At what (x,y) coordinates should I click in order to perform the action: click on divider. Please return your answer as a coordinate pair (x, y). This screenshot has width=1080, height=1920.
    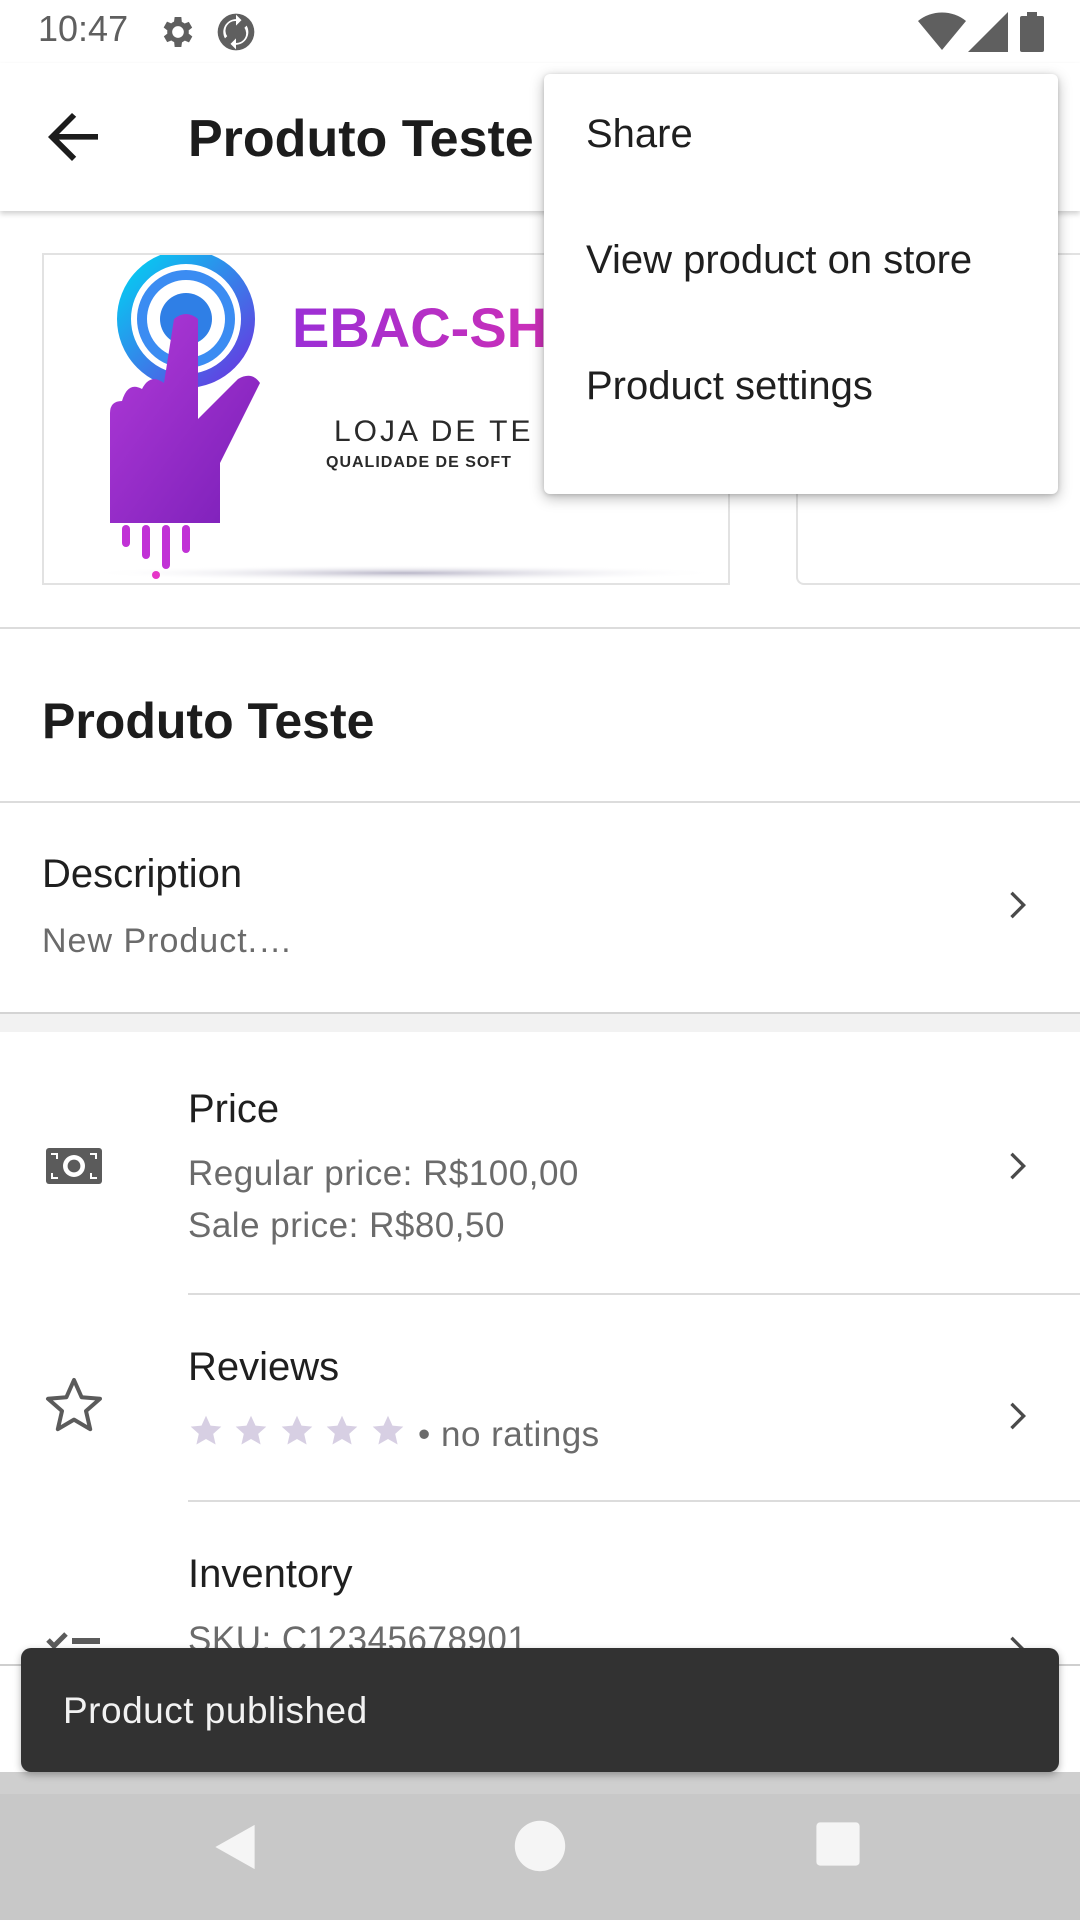
    Looking at the image, I should click on (540, 628).